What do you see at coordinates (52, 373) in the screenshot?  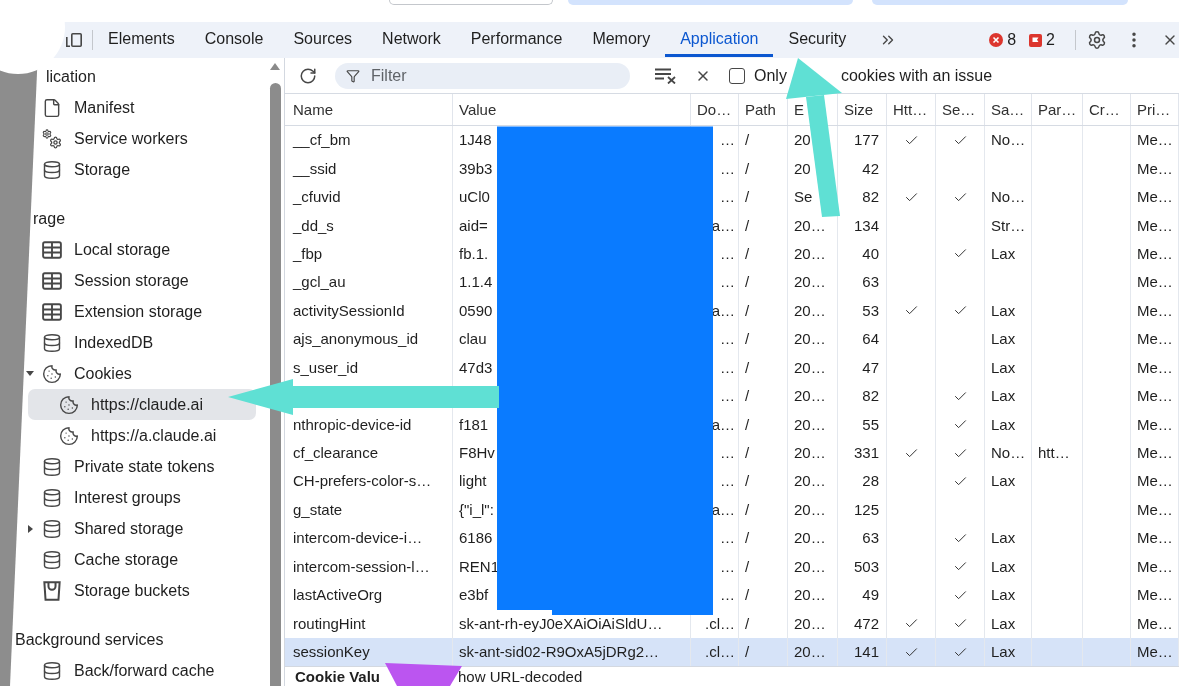 I see `cookie-icon` at bounding box center [52, 373].